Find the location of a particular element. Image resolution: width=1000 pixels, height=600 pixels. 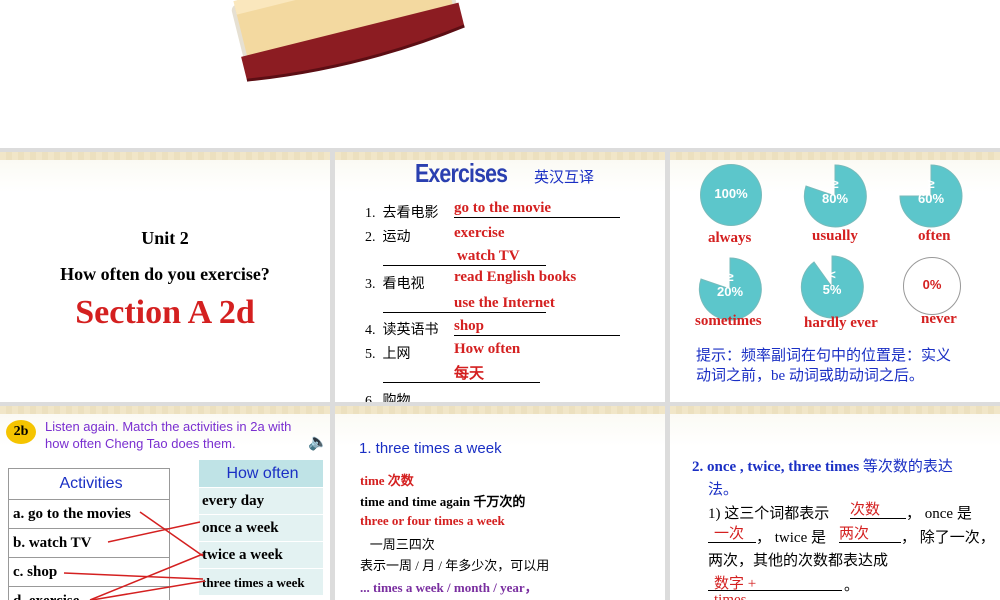

frequency-pie-always: 100% is located at coordinates (731, 195).